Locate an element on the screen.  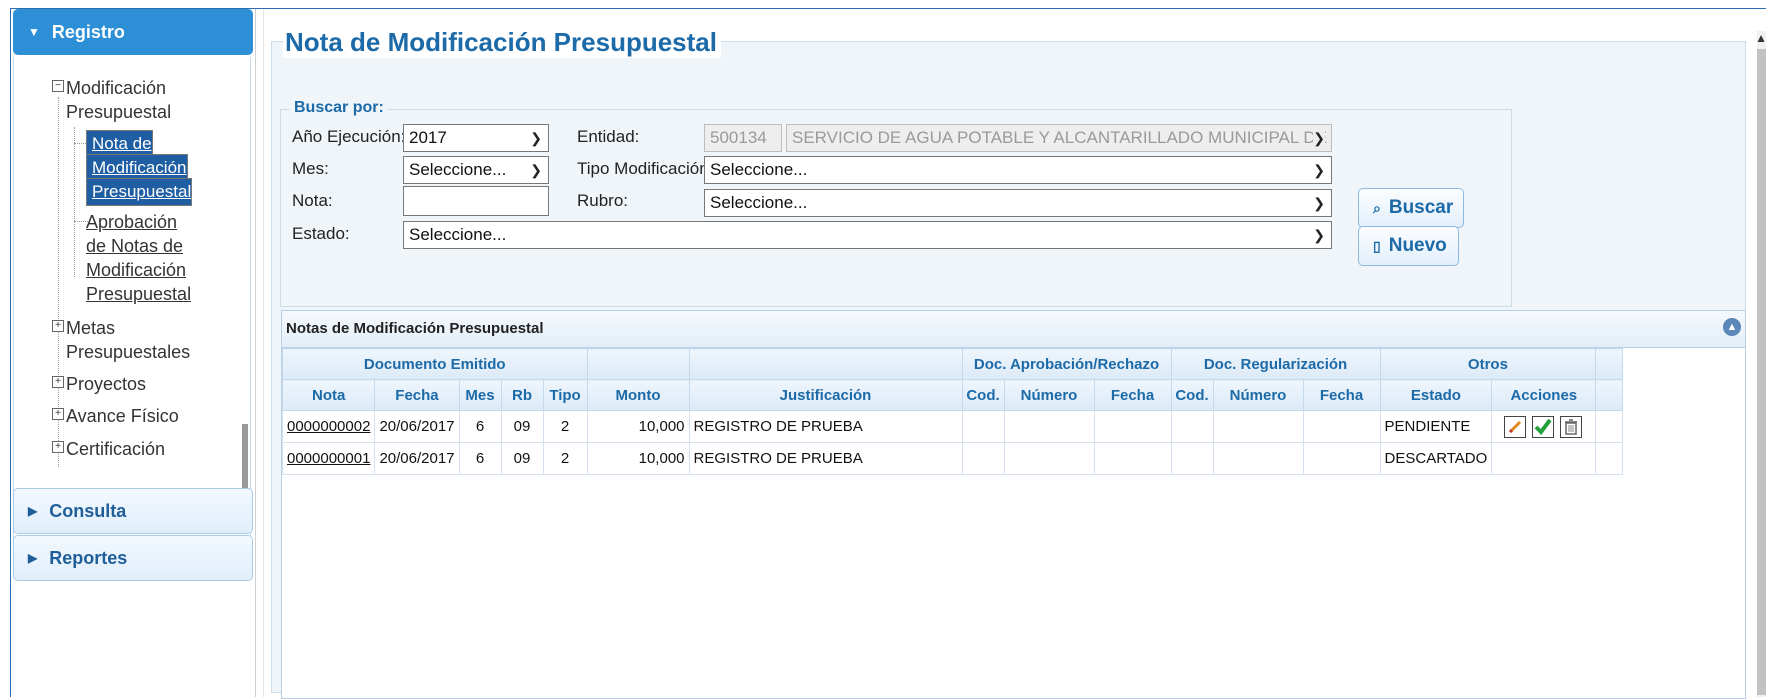
cell-rb: 09 is located at coordinates (522, 426).